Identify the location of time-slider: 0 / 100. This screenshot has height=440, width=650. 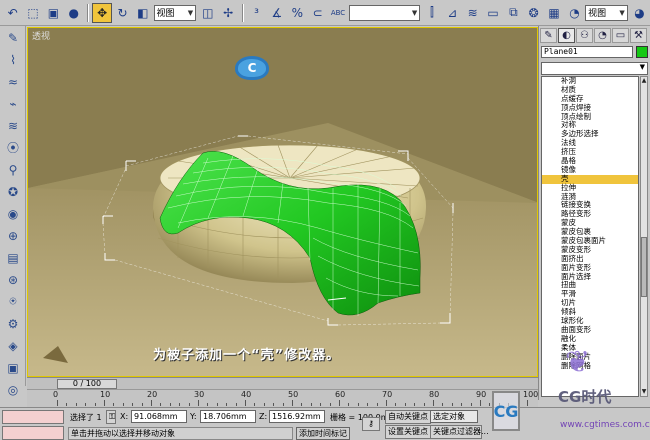
(87, 384).